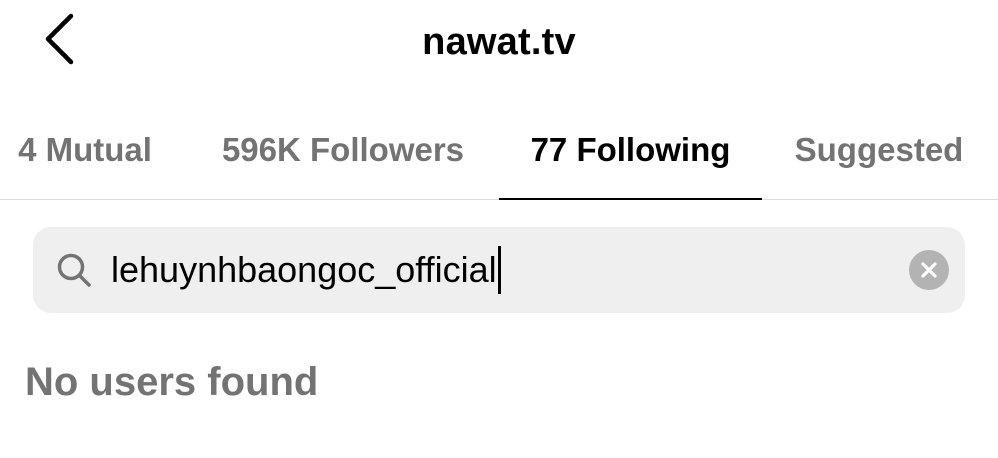  I want to click on page-title: nawat.tv, so click(499, 42).